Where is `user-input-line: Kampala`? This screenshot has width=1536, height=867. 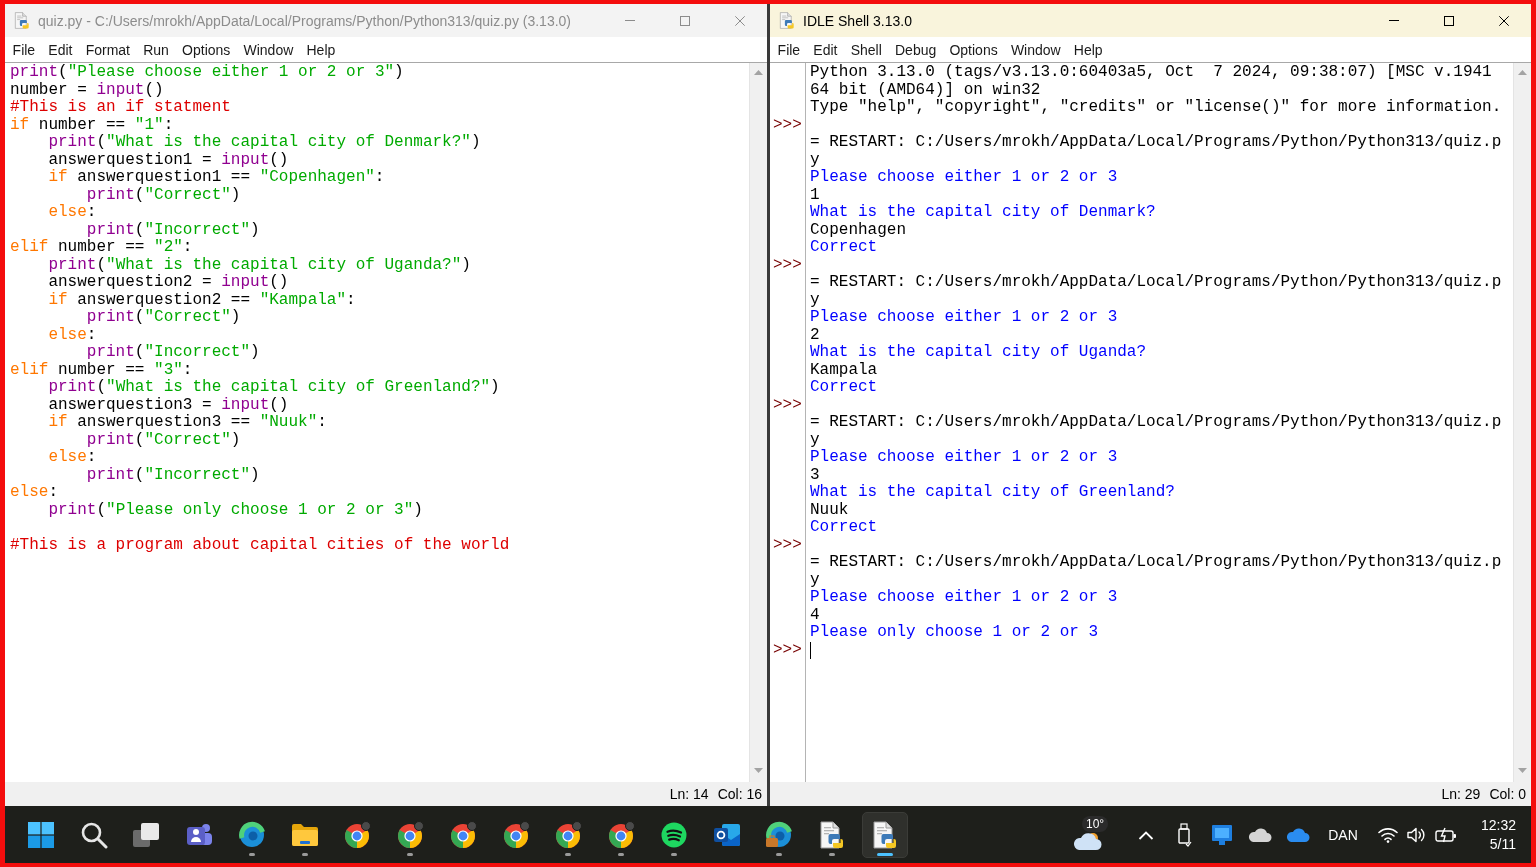
user-input-line: Kampala is located at coordinates (844, 369).